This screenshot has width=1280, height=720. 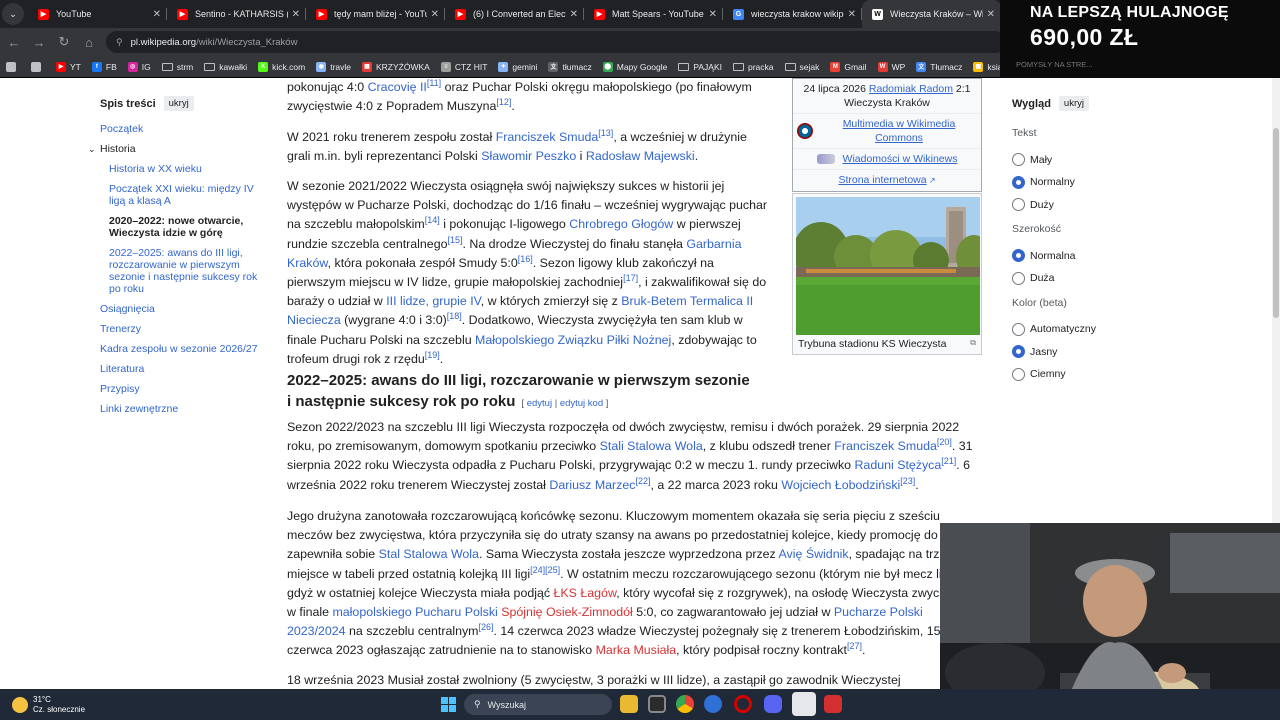 What do you see at coordinates (1092, 182) in the screenshot?
I see `text-size-option: Normalny` at bounding box center [1092, 182].